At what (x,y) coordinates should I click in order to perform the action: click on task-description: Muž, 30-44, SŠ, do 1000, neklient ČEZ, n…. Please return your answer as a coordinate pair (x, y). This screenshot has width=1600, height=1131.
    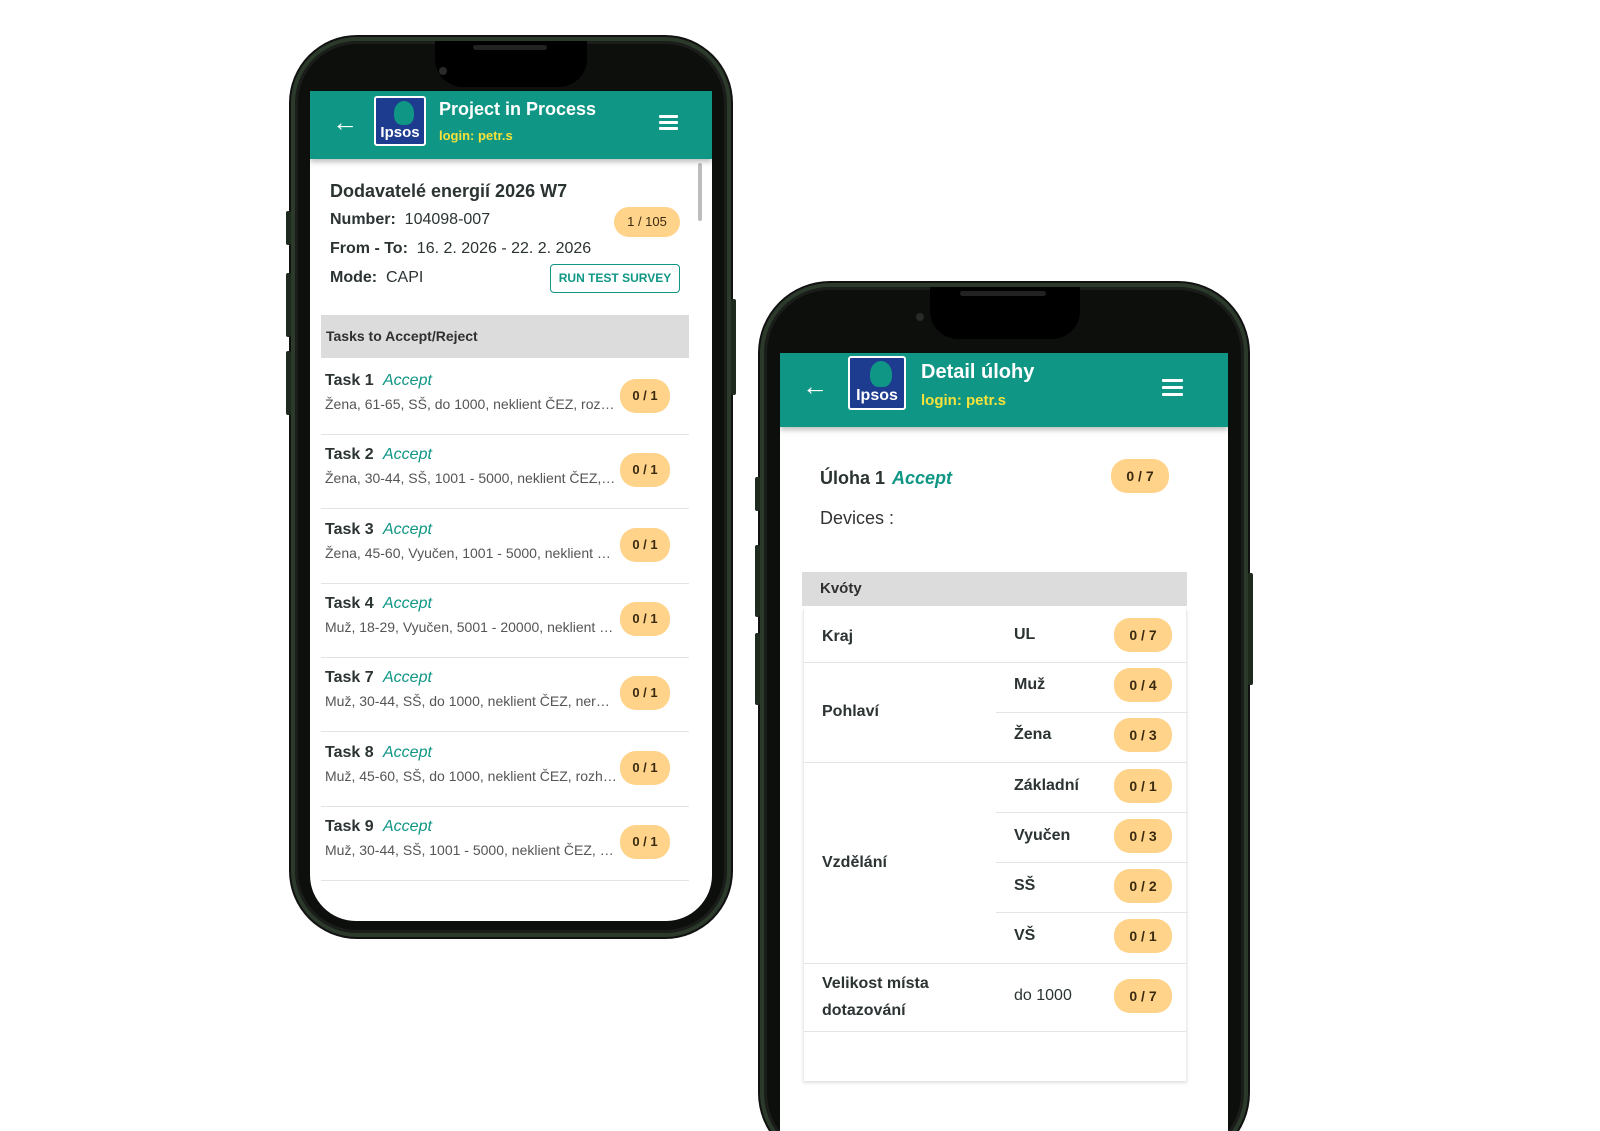
    Looking at the image, I should click on (471, 701).